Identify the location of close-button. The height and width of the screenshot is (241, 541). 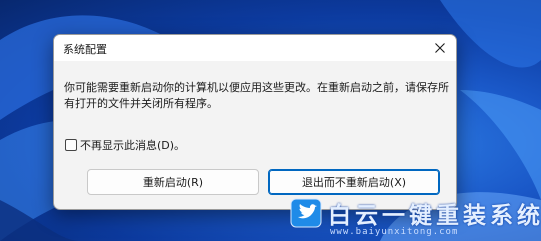
(440, 48).